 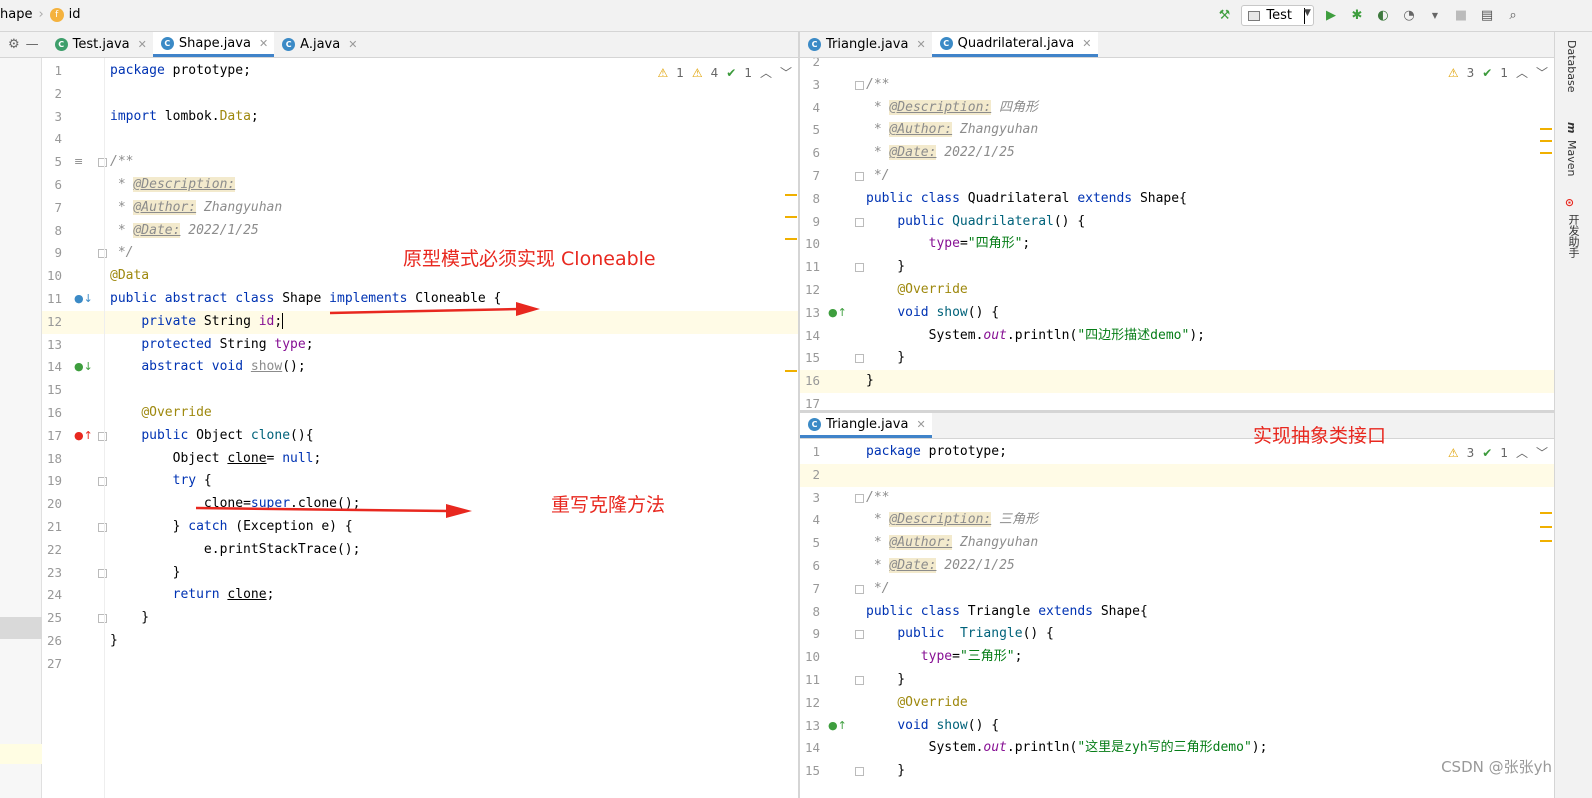 I want to click on stop-icon: ■, so click(x=1461, y=16).